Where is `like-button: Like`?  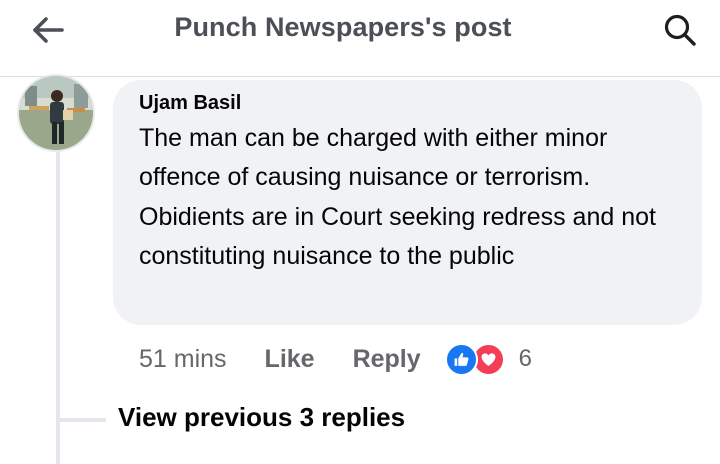 like-button: Like is located at coordinates (290, 359).